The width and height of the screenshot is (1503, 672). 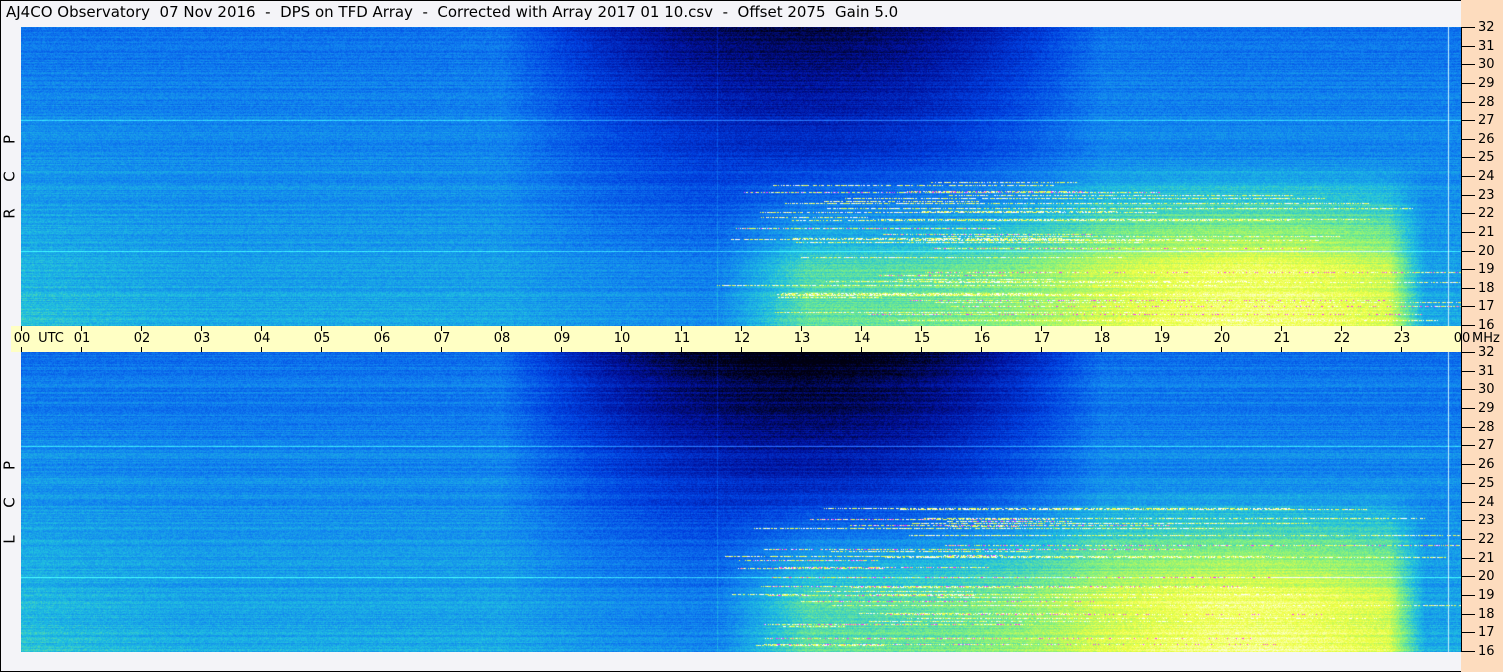 I want to click on y-tick-label: 21, so click(x=1486, y=232).